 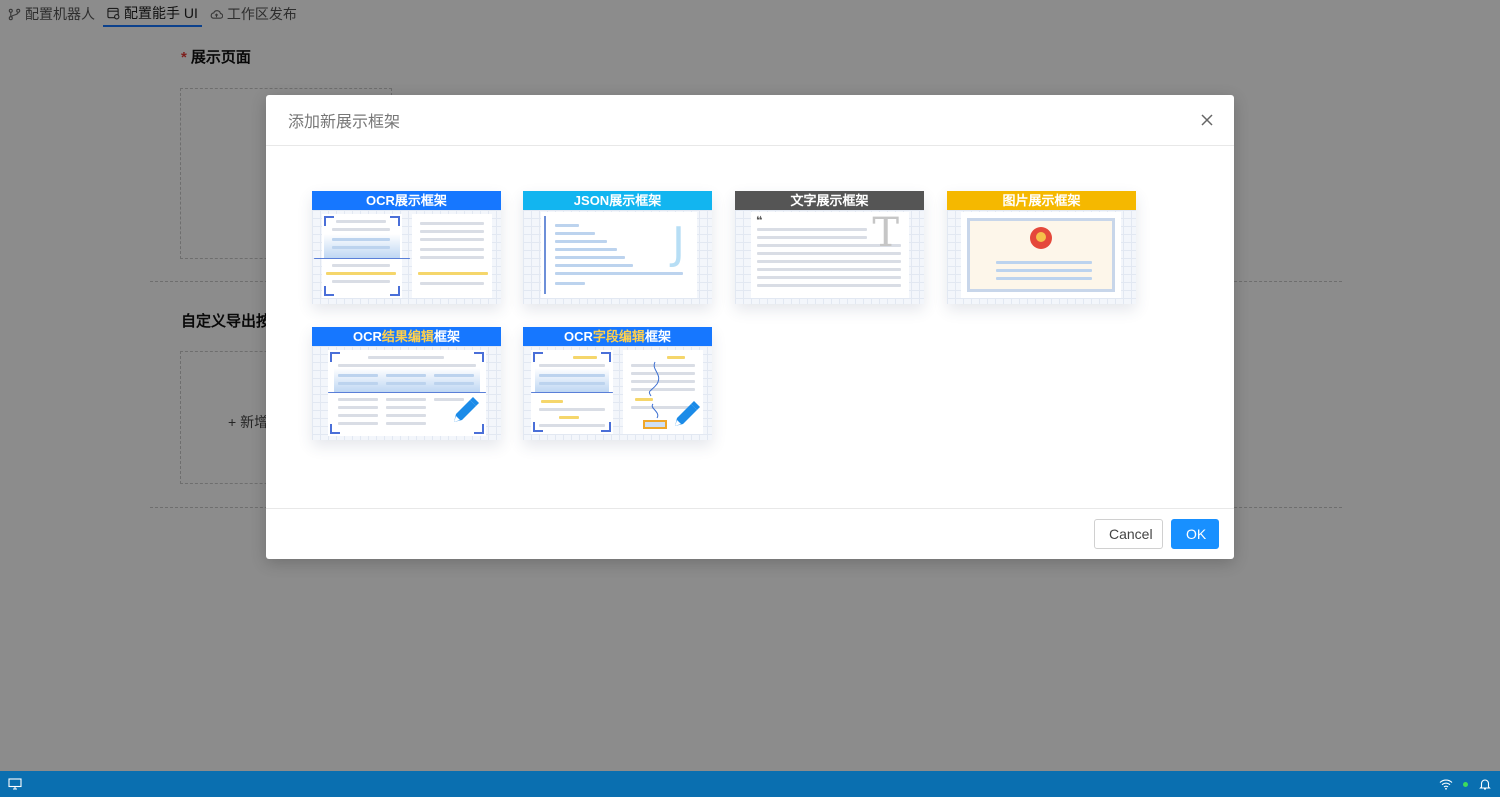 What do you see at coordinates (750, 784) in the screenshot?
I see `taskbar` at bounding box center [750, 784].